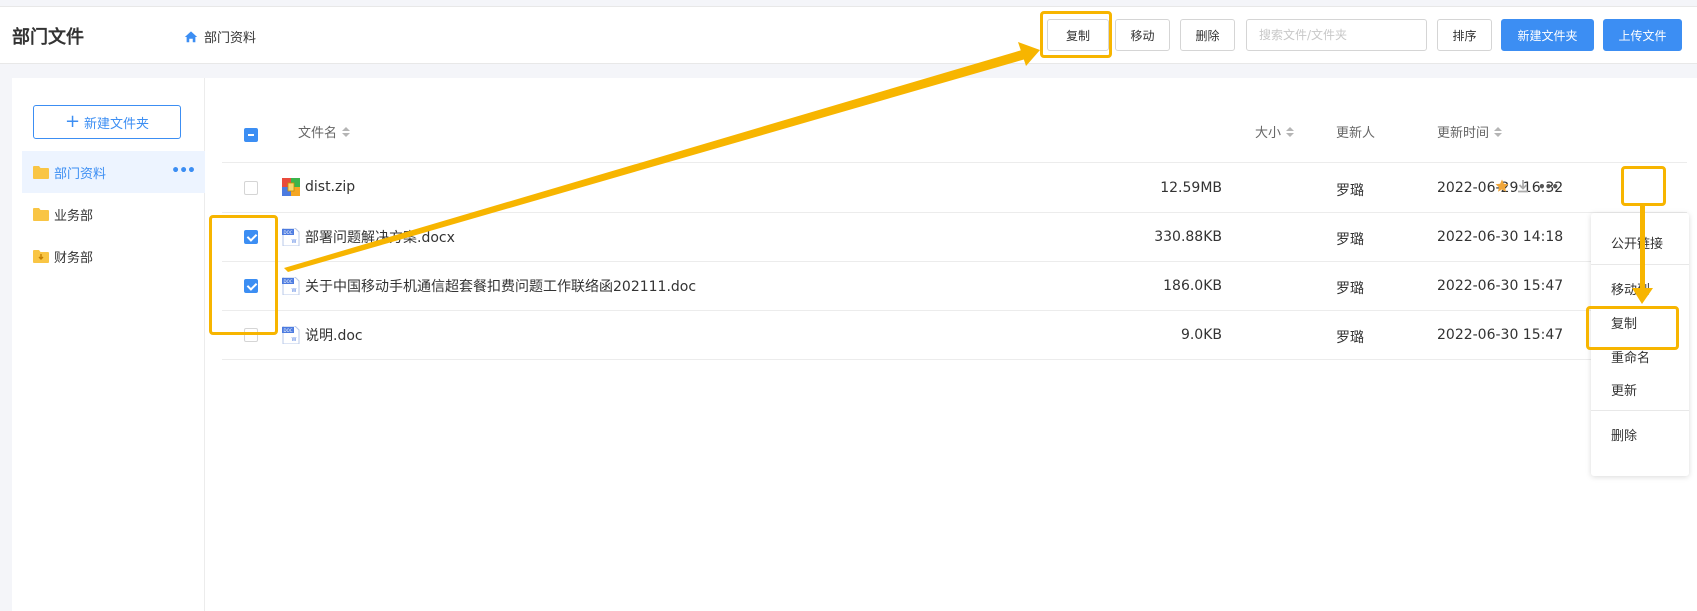 The width and height of the screenshot is (1697, 611). Describe the element at coordinates (113, 256) in the screenshot. I see `sidebar-item-finance: 财务部` at that location.